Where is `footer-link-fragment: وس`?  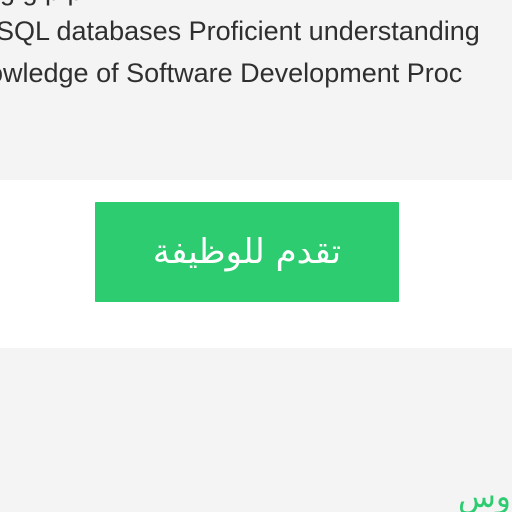
footer-link-fragment: وس is located at coordinates (484, 493).